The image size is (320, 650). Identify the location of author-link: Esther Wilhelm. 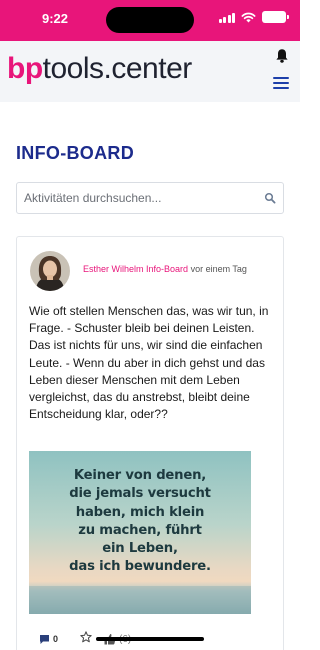
(113, 269).